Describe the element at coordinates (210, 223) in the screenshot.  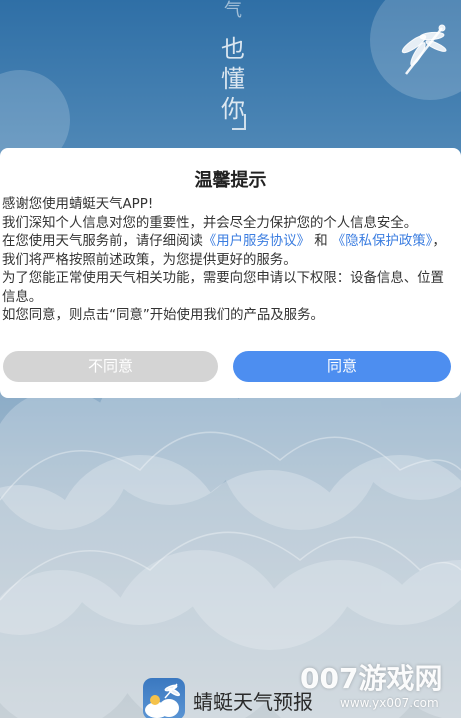
I see `dialog-text: 我们深知个人信息对您的重要性，并会尽全力保护您的个人信息安全。` at that location.